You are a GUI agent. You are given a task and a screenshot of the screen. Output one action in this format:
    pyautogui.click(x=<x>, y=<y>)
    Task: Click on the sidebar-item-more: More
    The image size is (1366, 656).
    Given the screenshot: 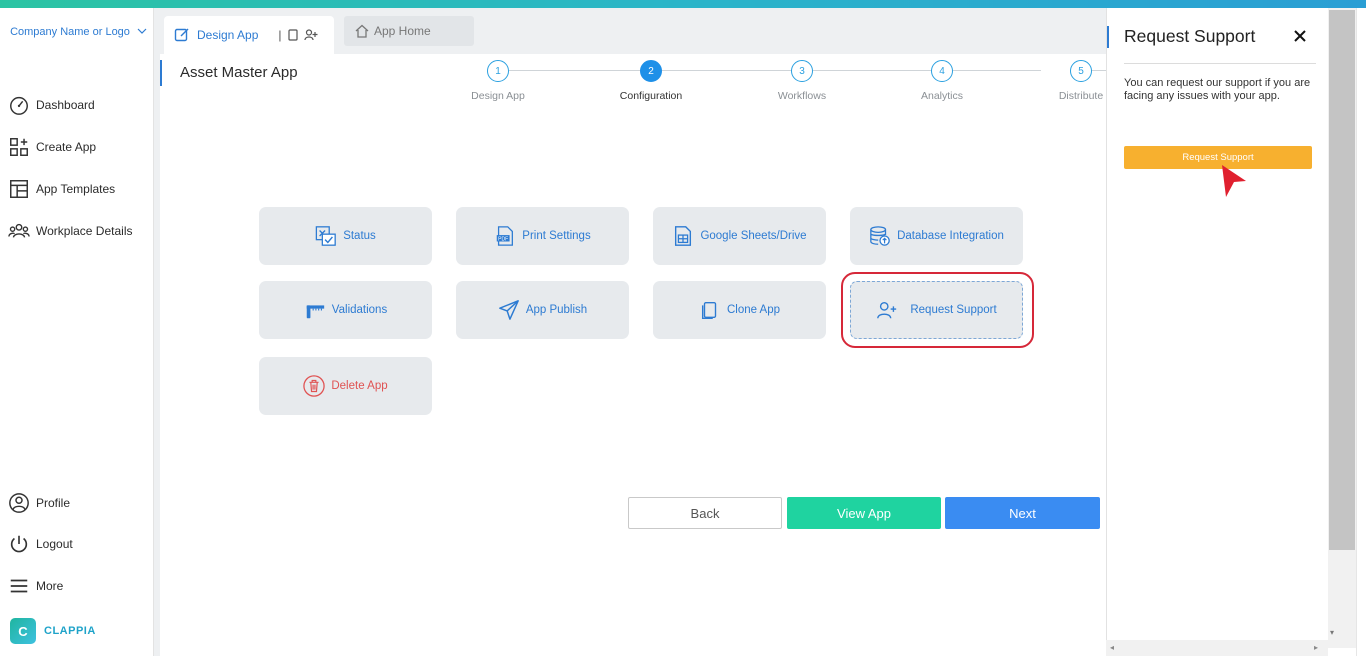 What is the action you would take?
    pyautogui.click(x=35, y=586)
    